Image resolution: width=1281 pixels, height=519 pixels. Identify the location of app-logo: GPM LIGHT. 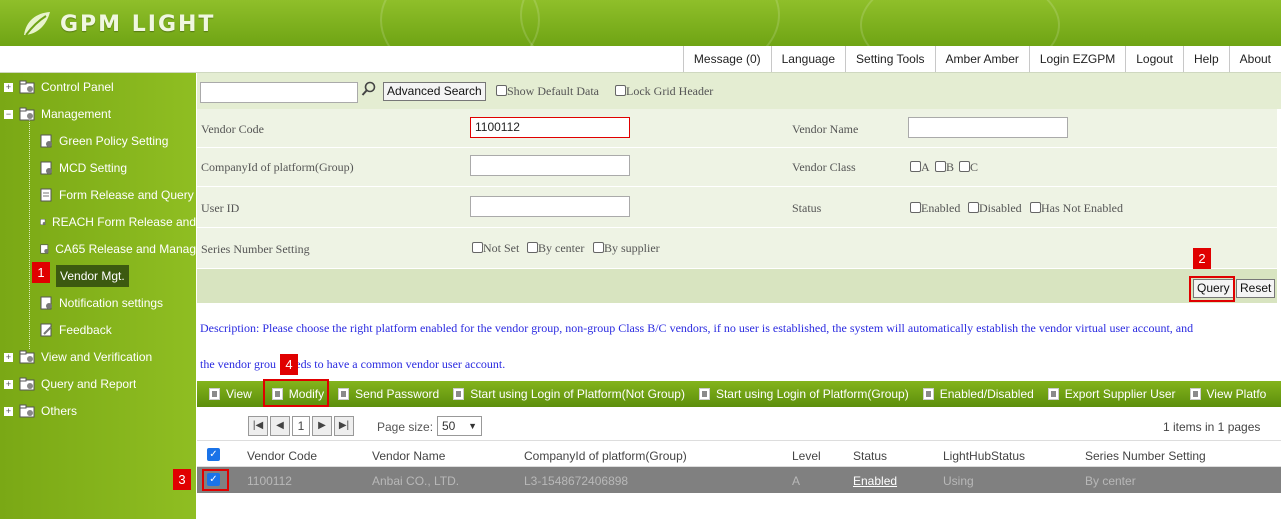
(117, 24).